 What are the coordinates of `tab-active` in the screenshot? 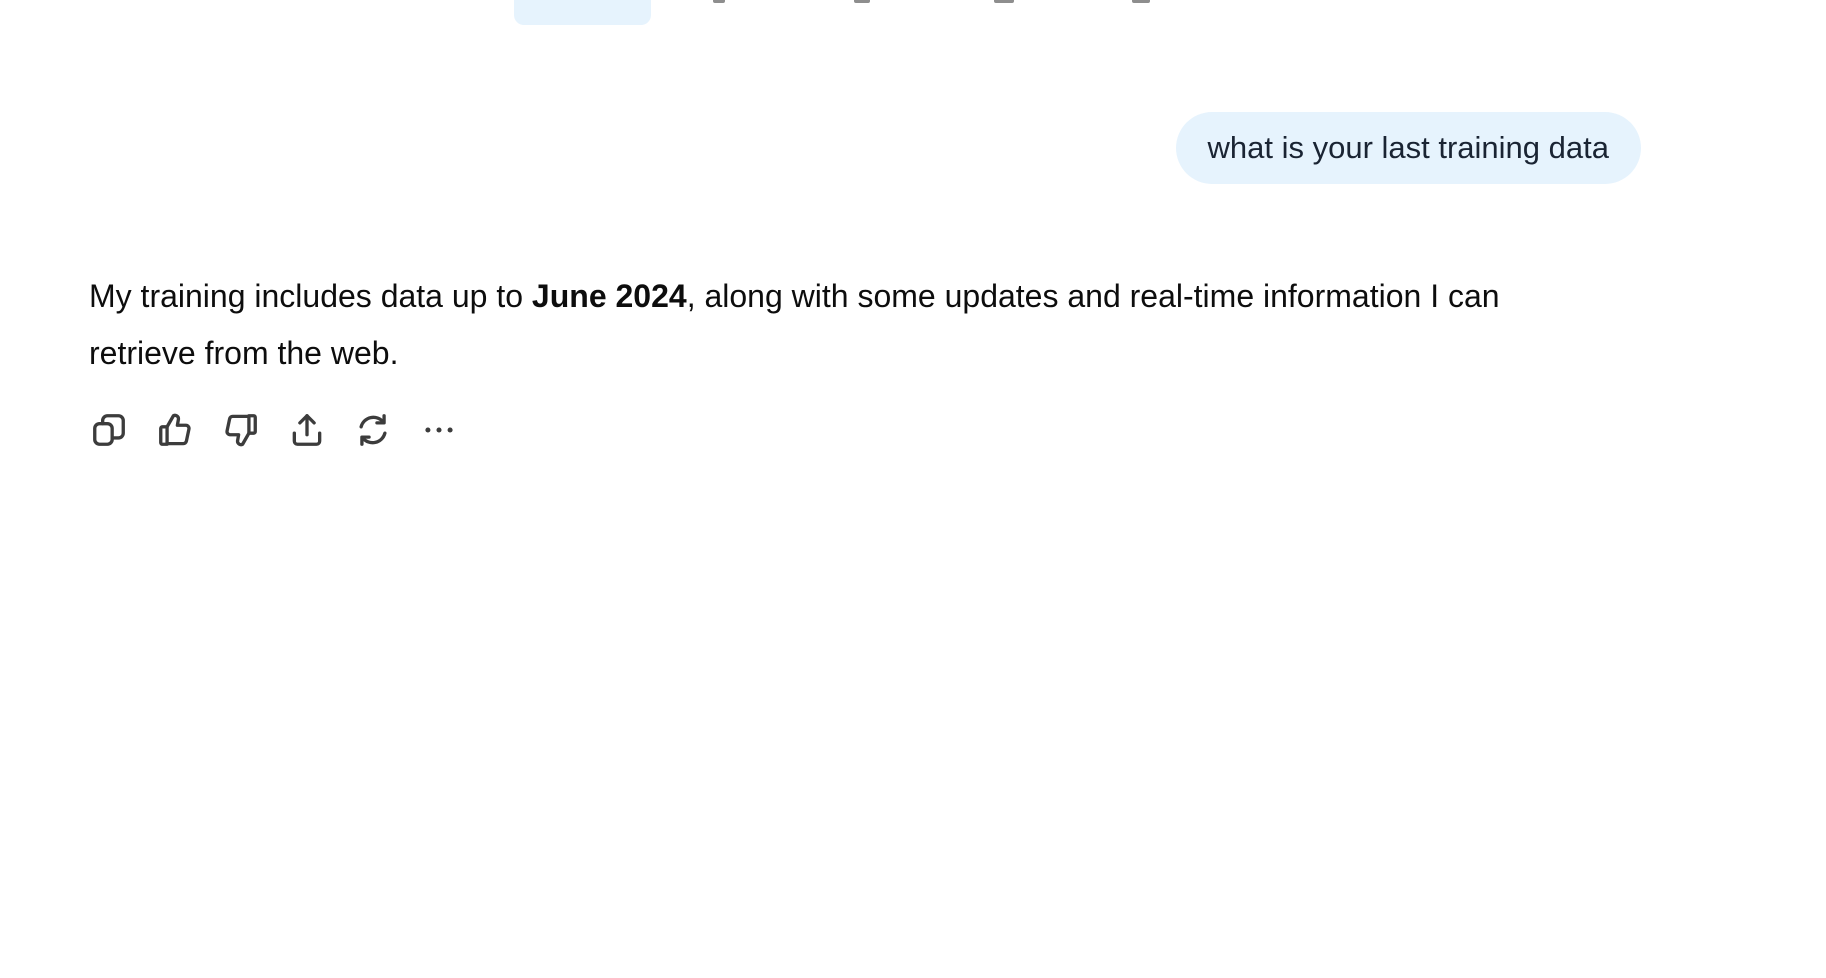 It's located at (582, 12).